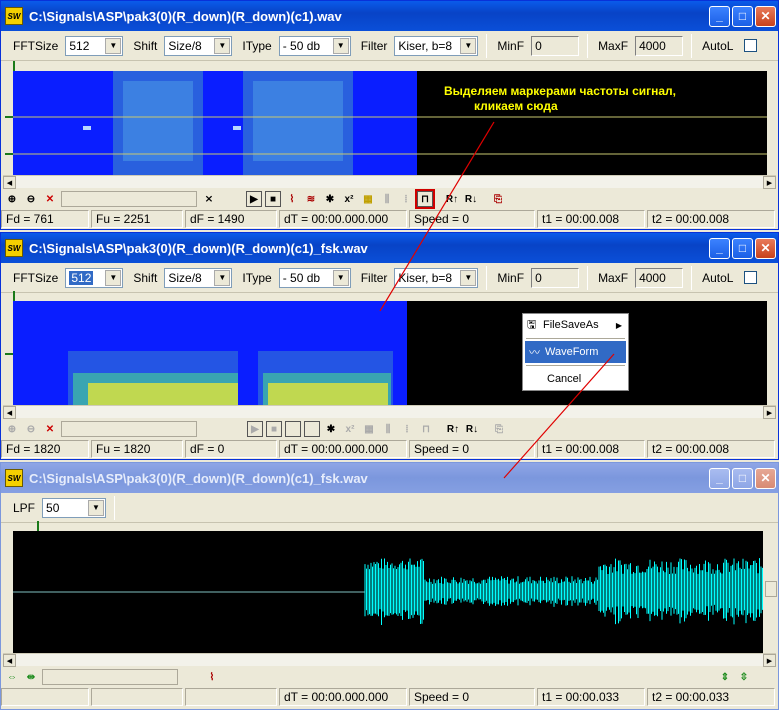 The width and height of the screenshot is (779, 710). What do you see at coordinates (9, 154) in the screenshot?
I see `freq-marker-lower` at bounding box center [9, 154].